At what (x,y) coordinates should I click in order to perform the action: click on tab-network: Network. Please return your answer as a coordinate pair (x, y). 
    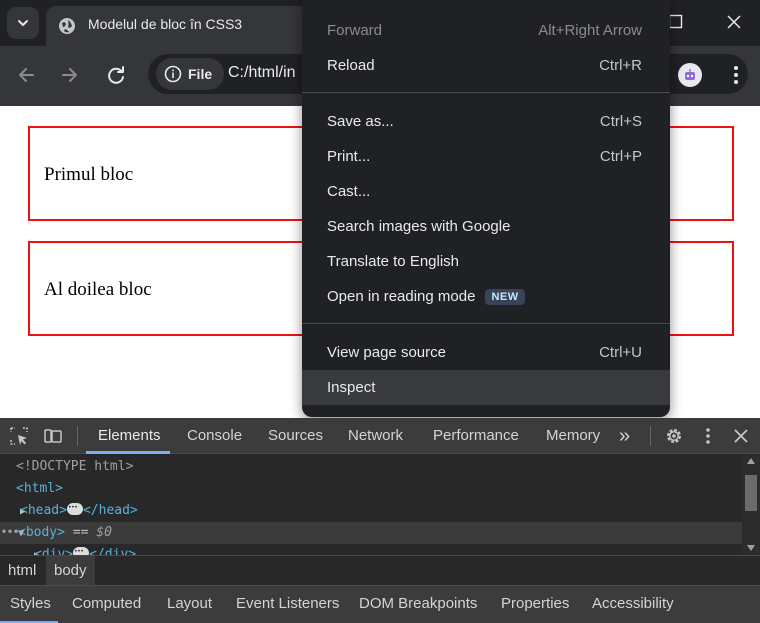
    Looking at the image, I should click on (375, 436).